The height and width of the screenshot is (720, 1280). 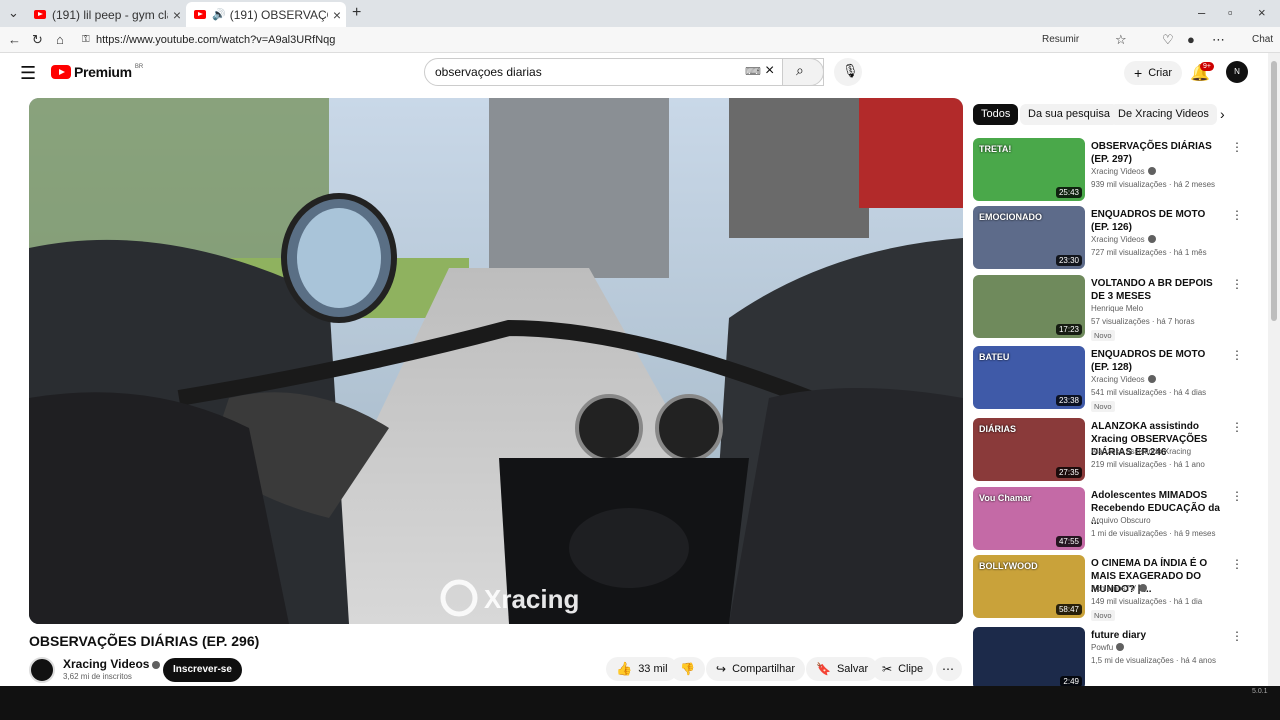 What do you see at coordinates (1262, 40) in the screenshot?
I see `chat-button: Chat` at bounding box center [1262, 40].